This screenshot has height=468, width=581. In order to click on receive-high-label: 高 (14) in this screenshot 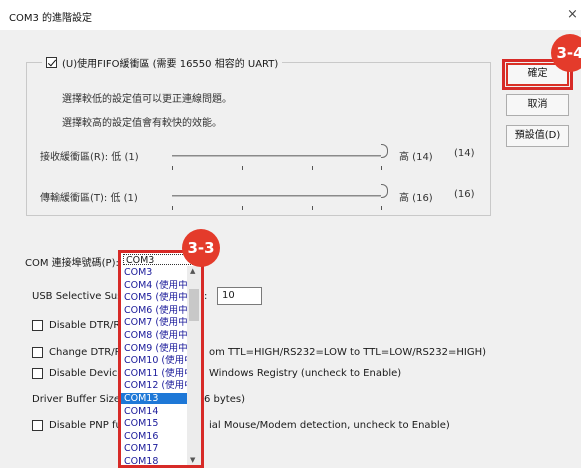, I will do `click(416, 157)`.